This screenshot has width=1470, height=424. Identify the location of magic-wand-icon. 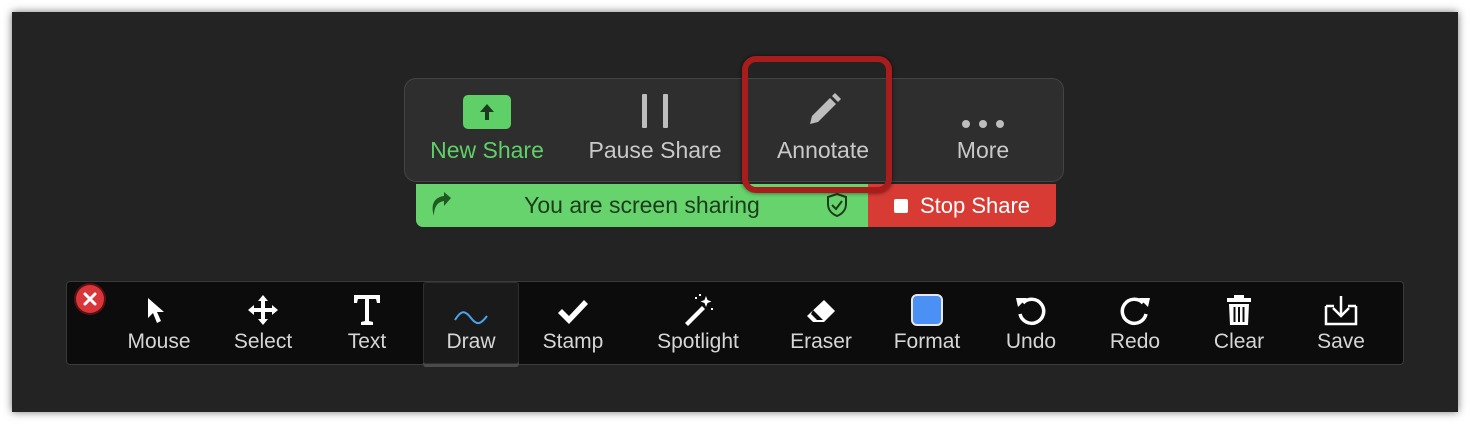
(699, 310).